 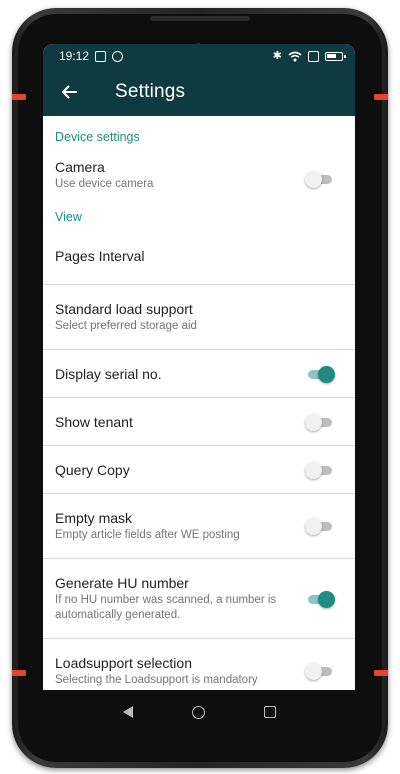 What do you see at coordinates (92, 469) in the screenshot?
I see `setting-title: Query Copy` at bounding box center [92, 469].